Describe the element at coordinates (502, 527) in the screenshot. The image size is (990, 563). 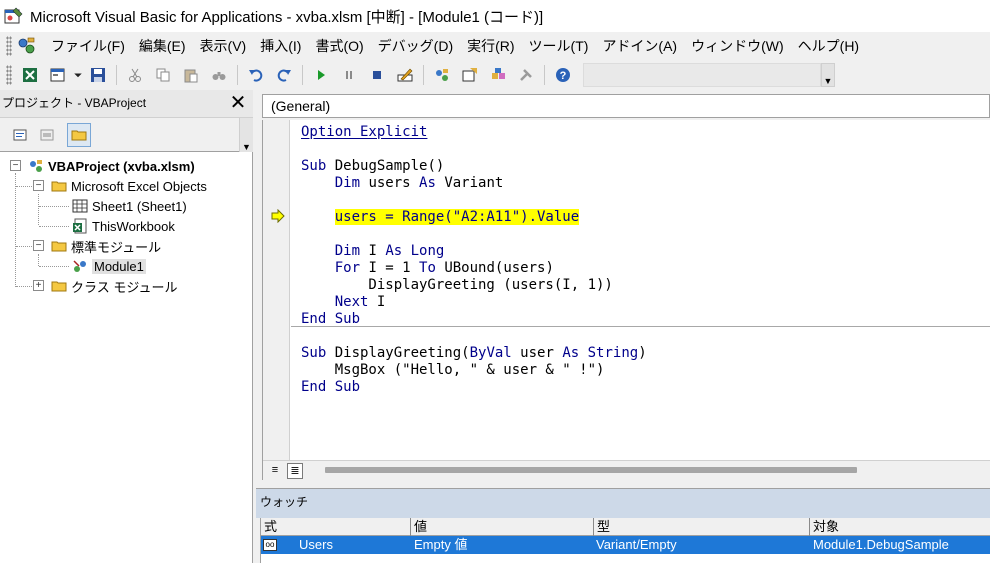
I see `watch-col-value: 値` at that location.